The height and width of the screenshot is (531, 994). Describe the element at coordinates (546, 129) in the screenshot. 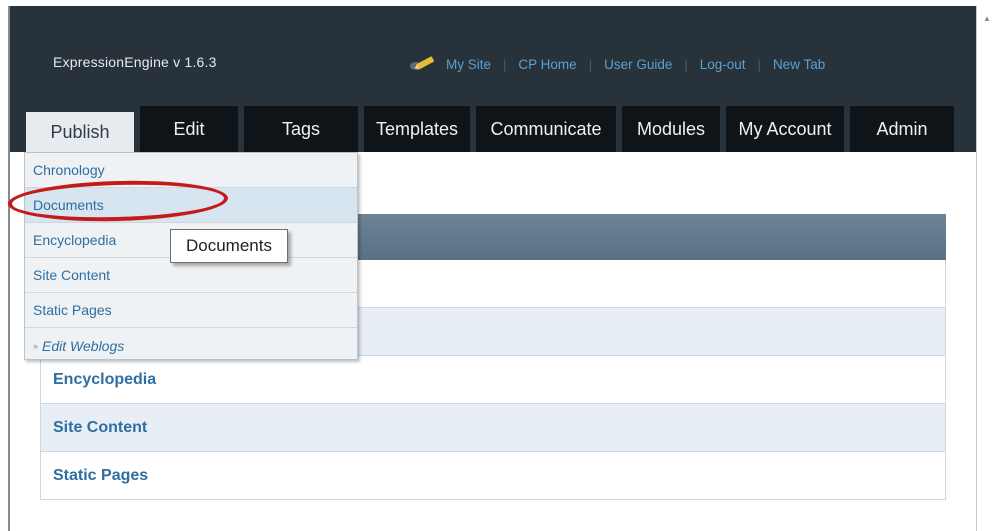

I see `tab-communicate: Communicate` at that location.